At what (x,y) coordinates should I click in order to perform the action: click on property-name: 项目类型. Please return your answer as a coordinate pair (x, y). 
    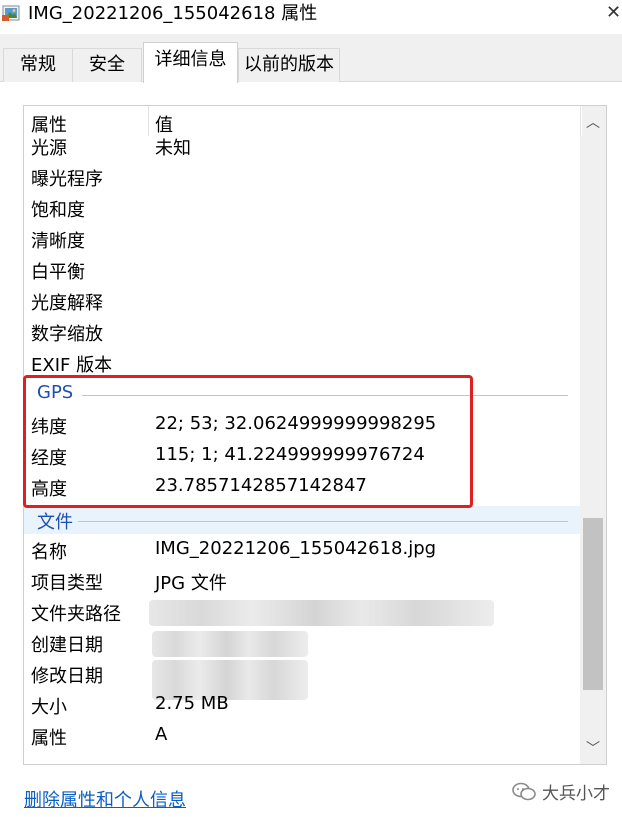
    Looking at the image, I should click on (67, 583).